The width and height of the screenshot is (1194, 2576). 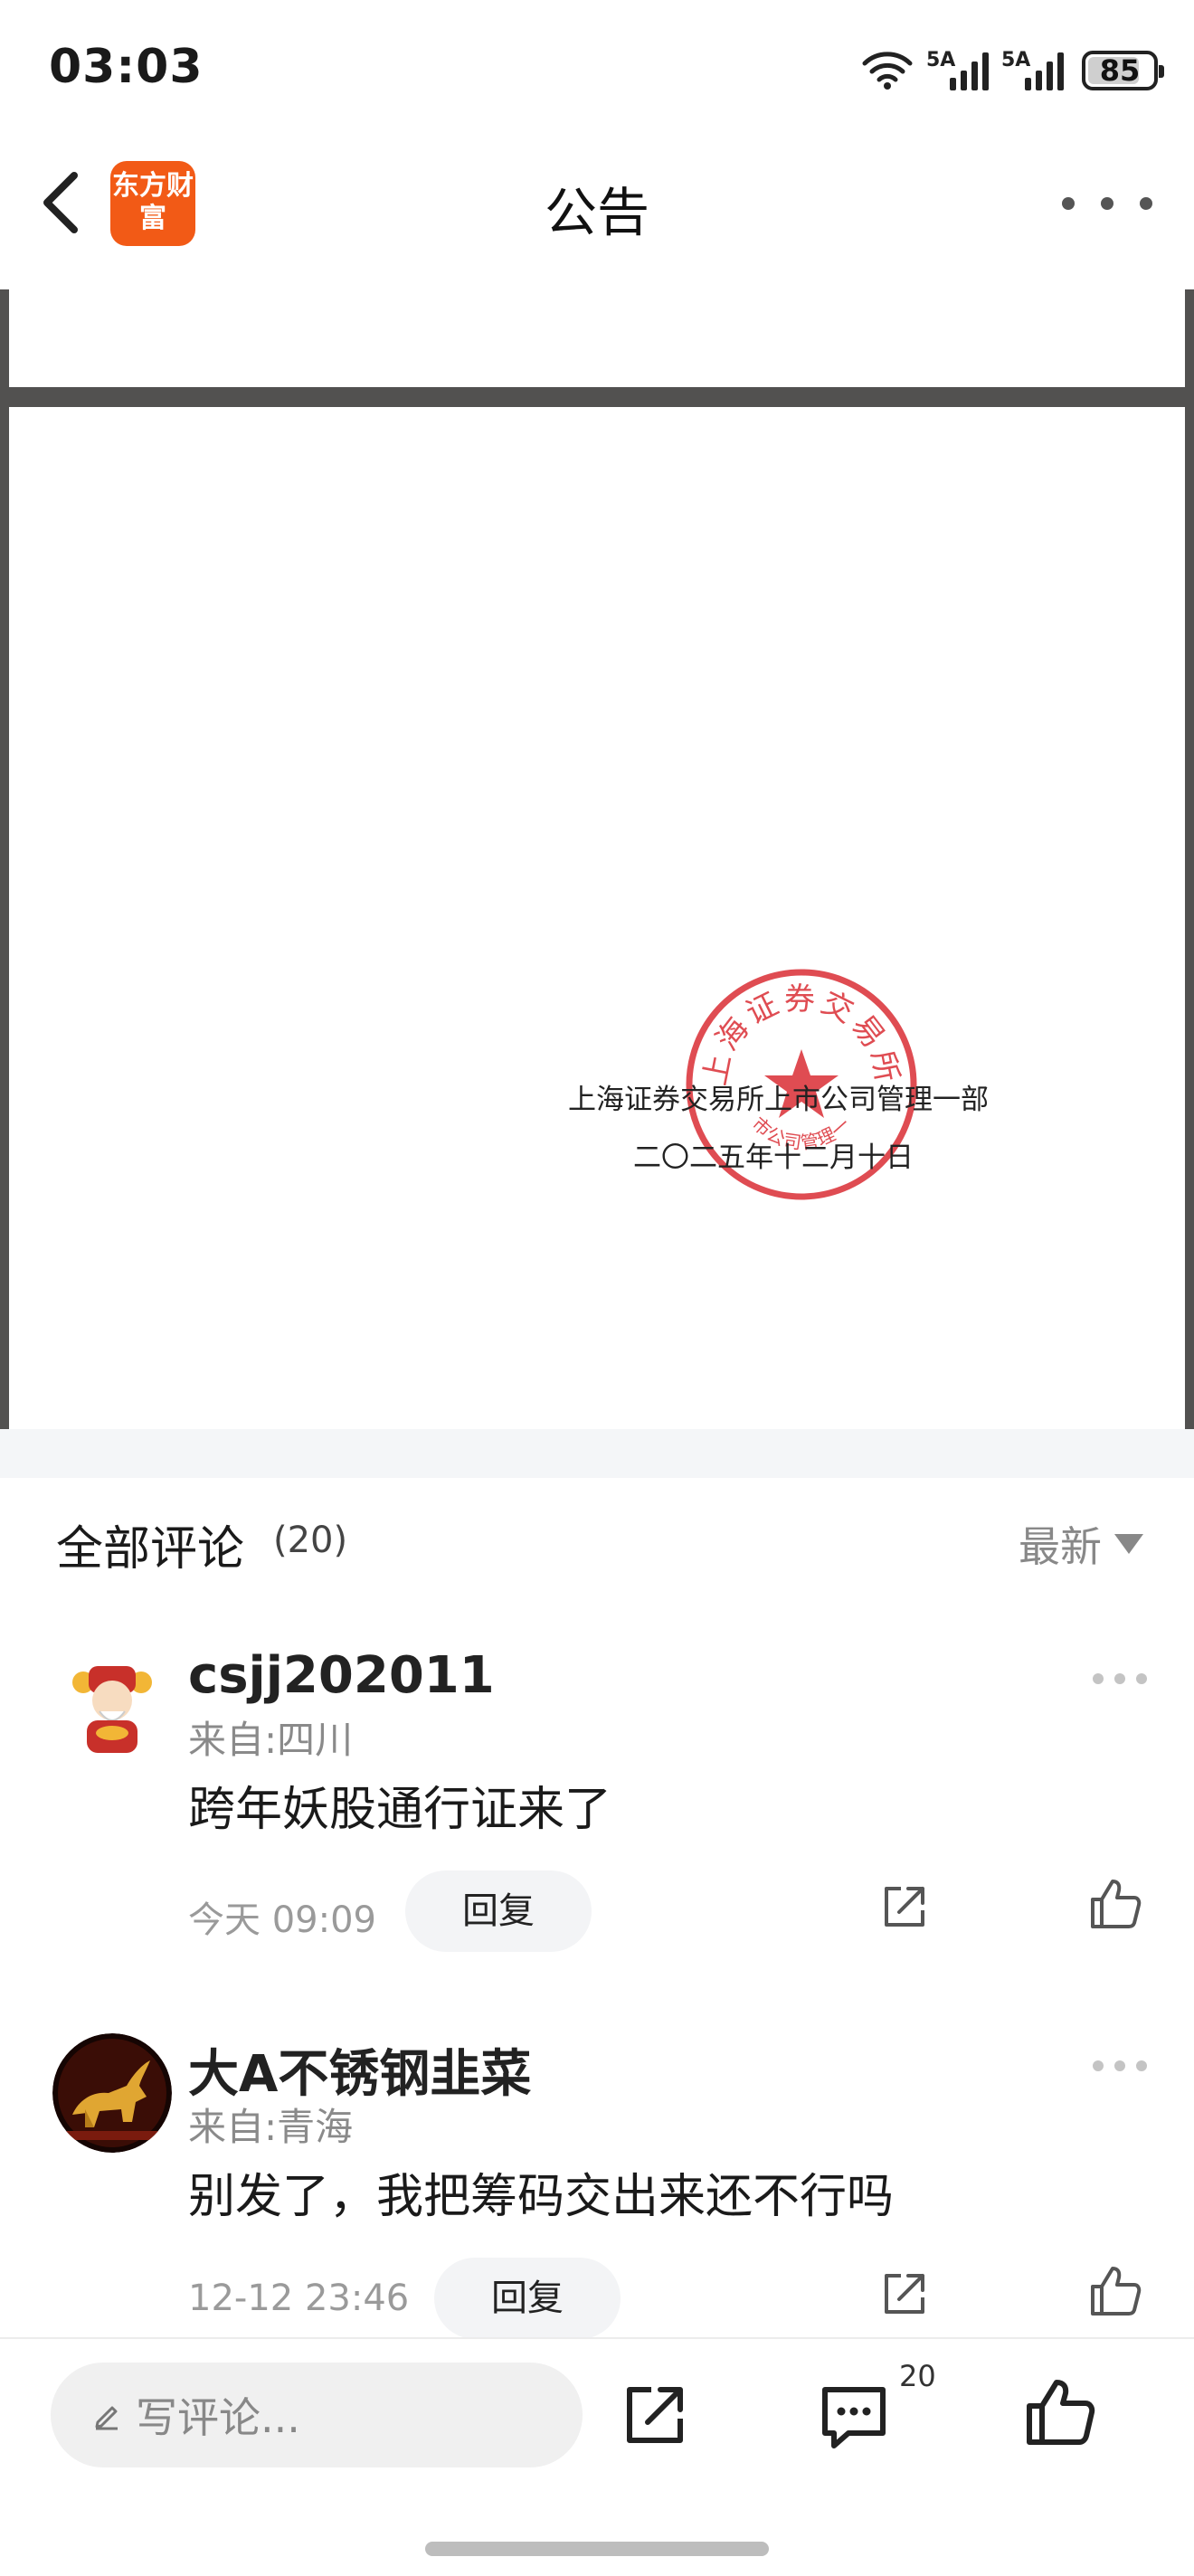 I want to click on page-title: 公告, so click(x=596, y=212).